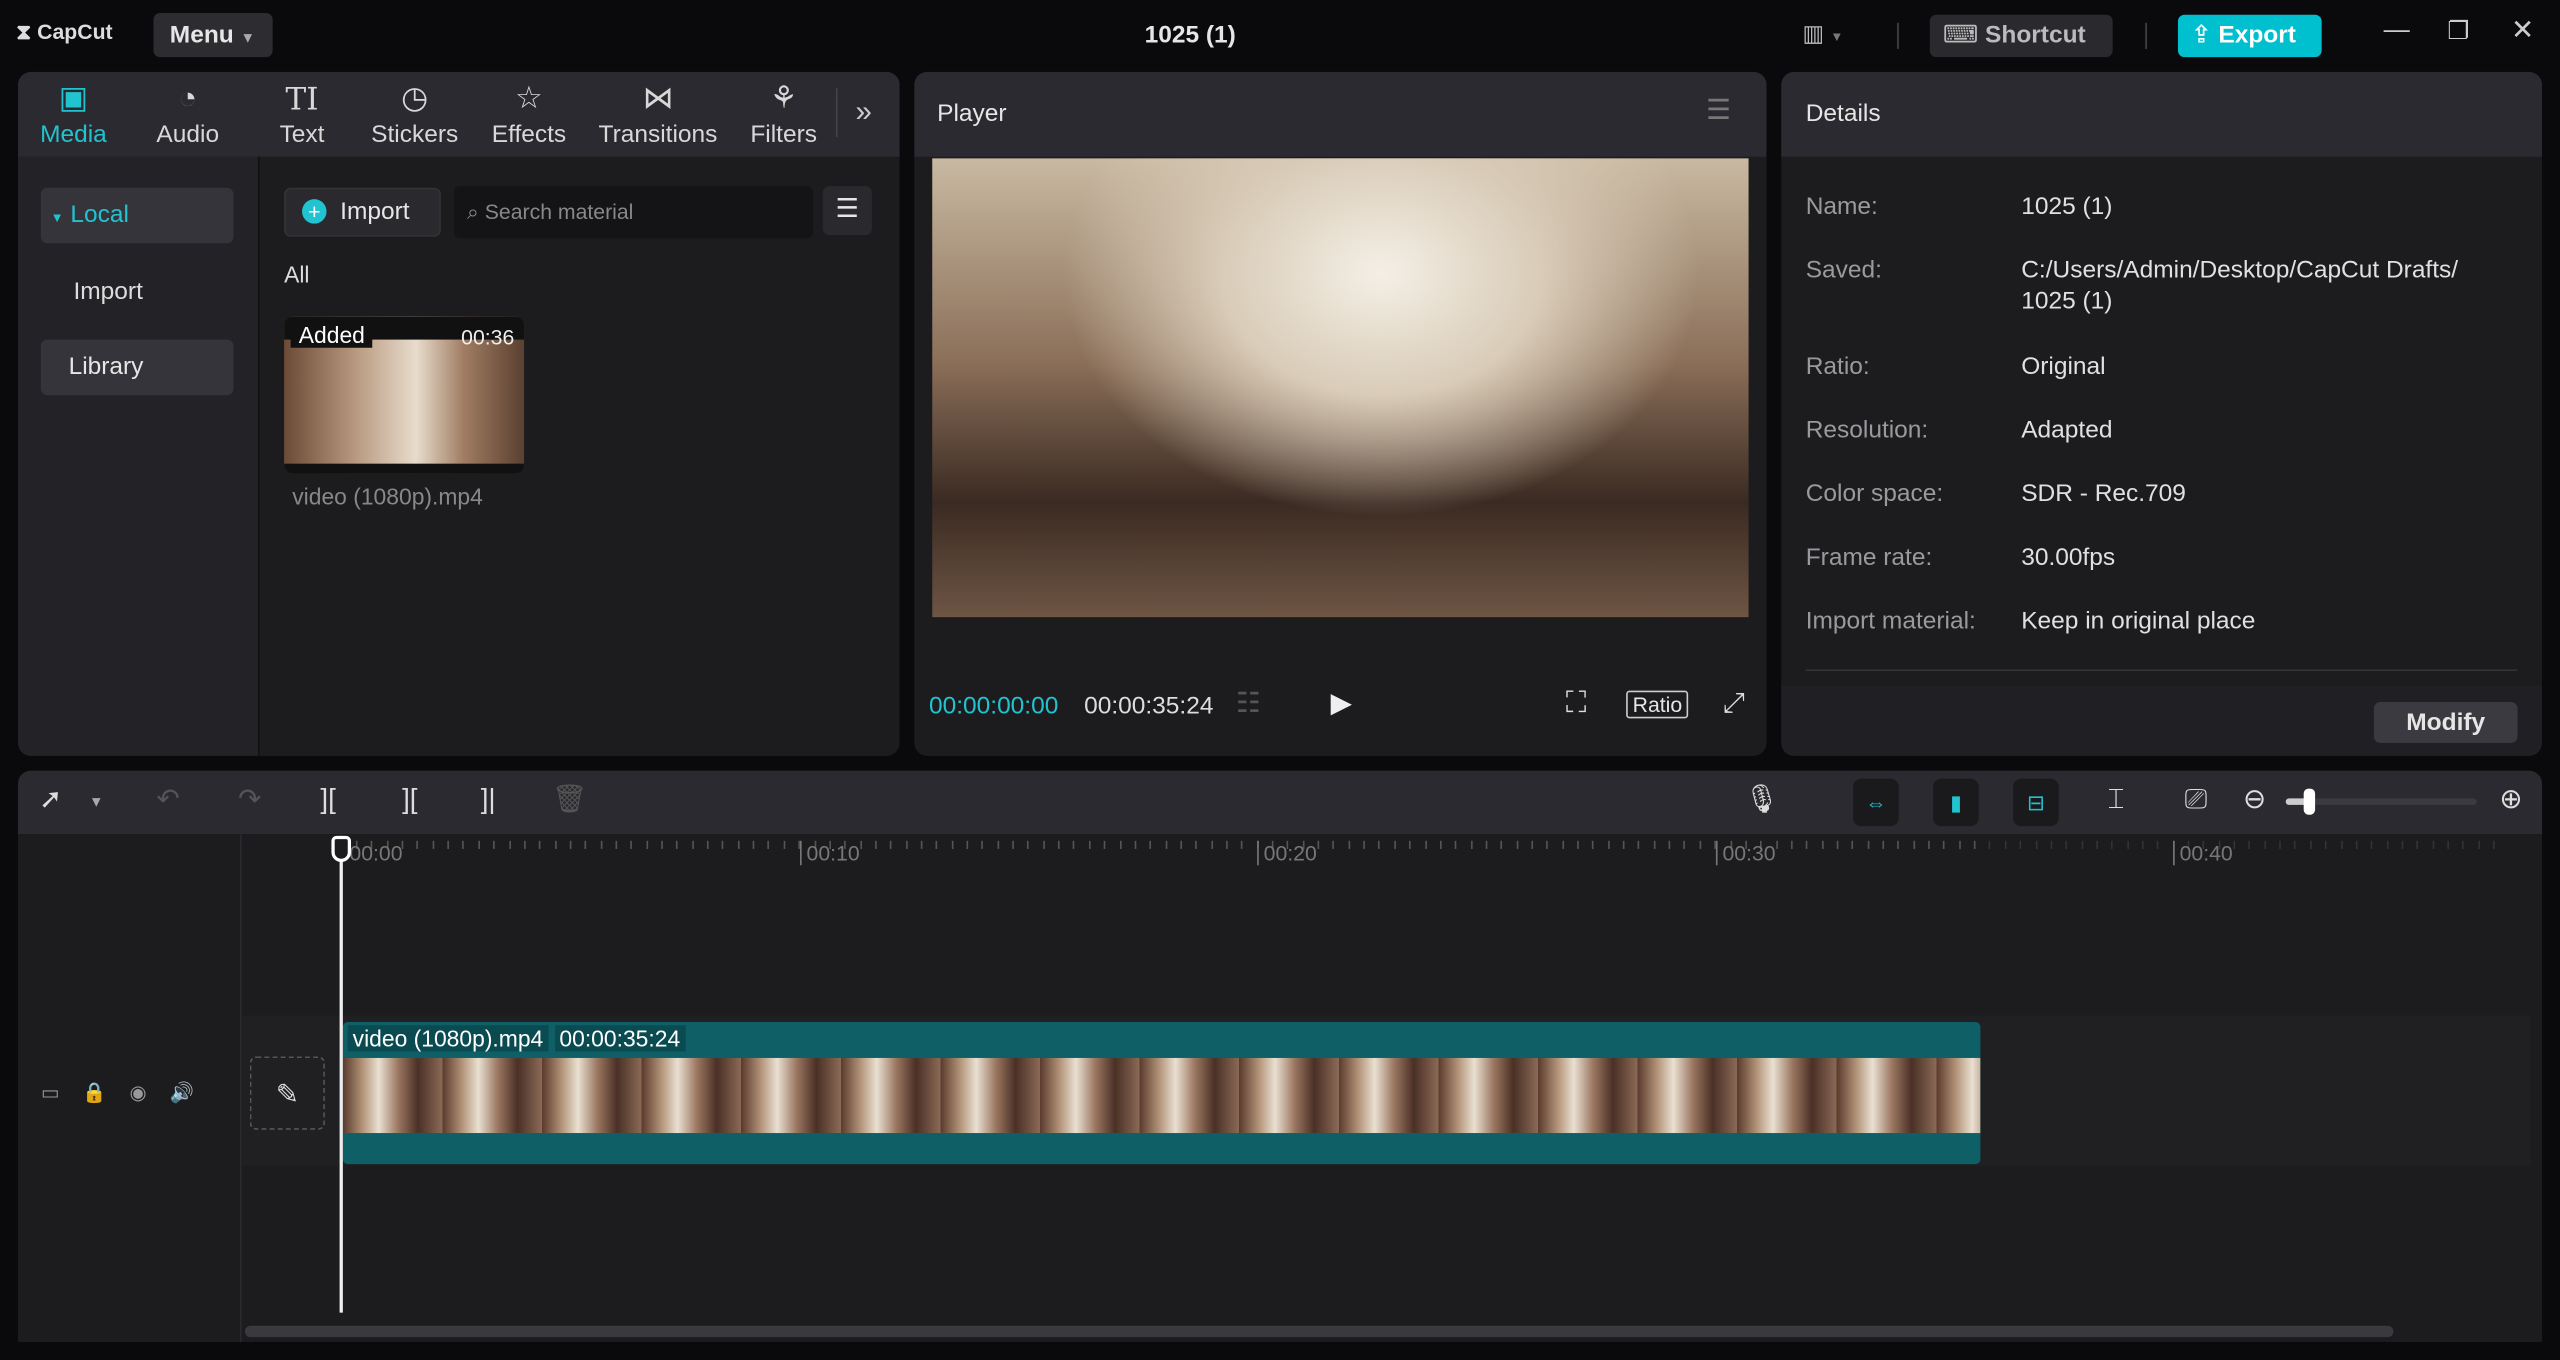 The image size is (2560, 1360). What do you see at coordinates (341, 849) in the screenshot?
I see `playhead-handle` at bounding box center [341, 849].